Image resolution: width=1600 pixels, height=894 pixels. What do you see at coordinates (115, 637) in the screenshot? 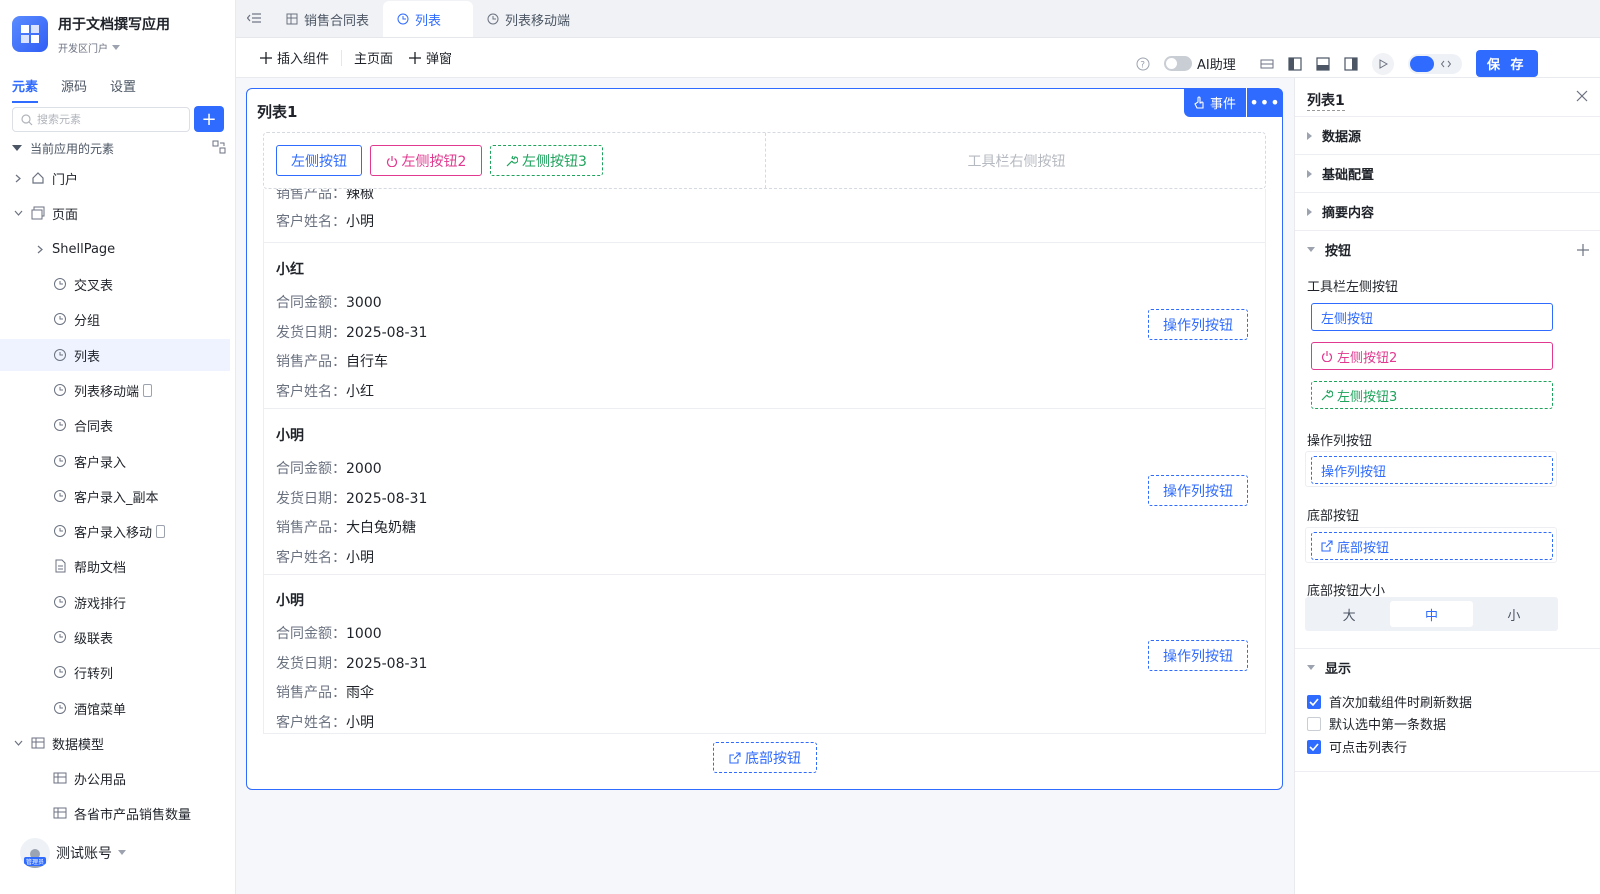
I see `sidebar-item-cascade: 级联表` at bounding box center [115, 637].